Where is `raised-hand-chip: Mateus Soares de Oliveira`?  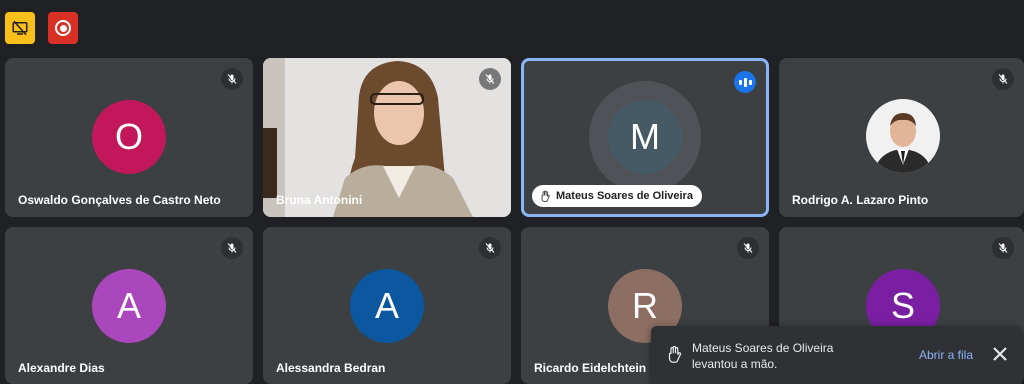 raised-hand-chip: Mateus Soares de Oliveira is located at coordinates (617, 196).